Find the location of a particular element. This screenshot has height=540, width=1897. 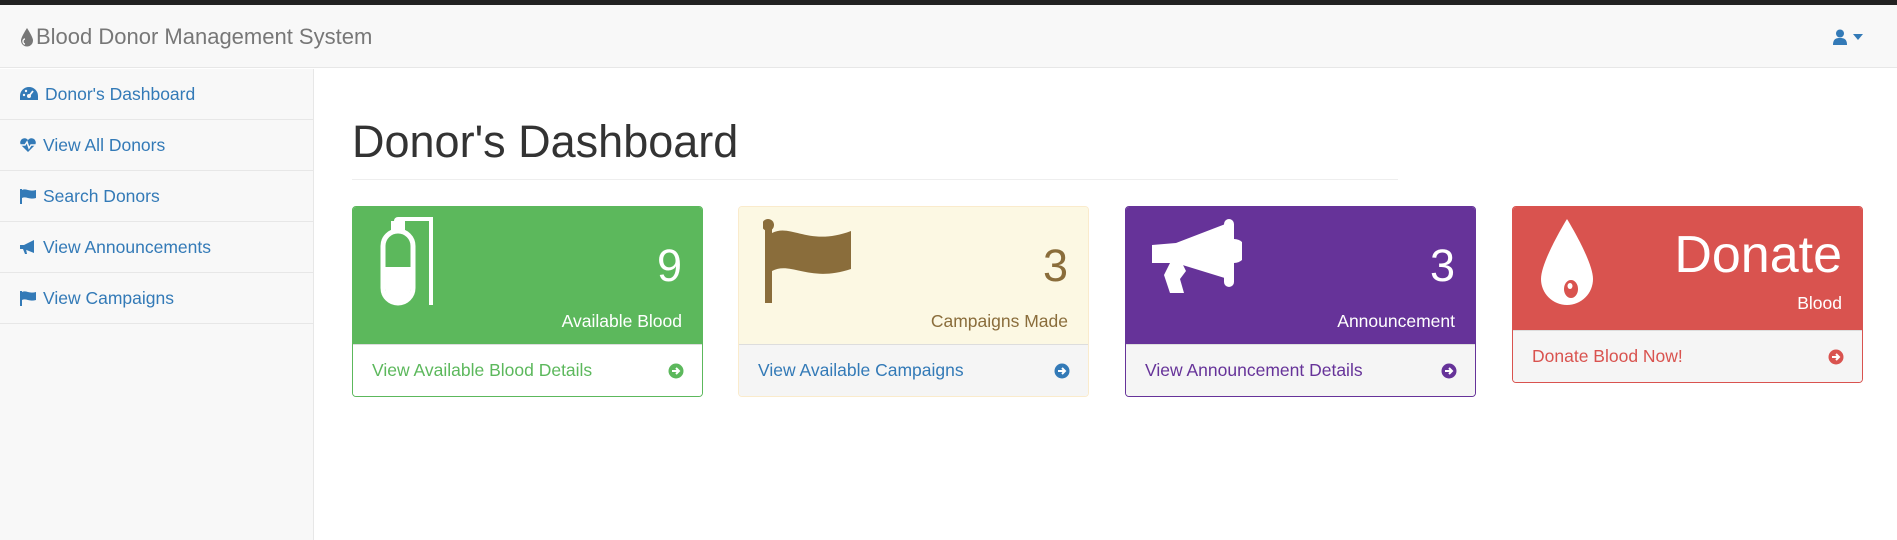

sidebar-item-view-campaigns: View Campaigns is located at coordinates (156, 298).